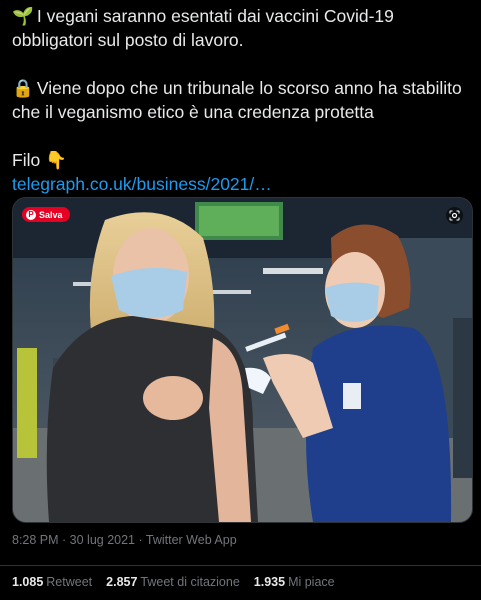  I want to click on likes-stat: 1.935 Mi piace, so click(294, 582).